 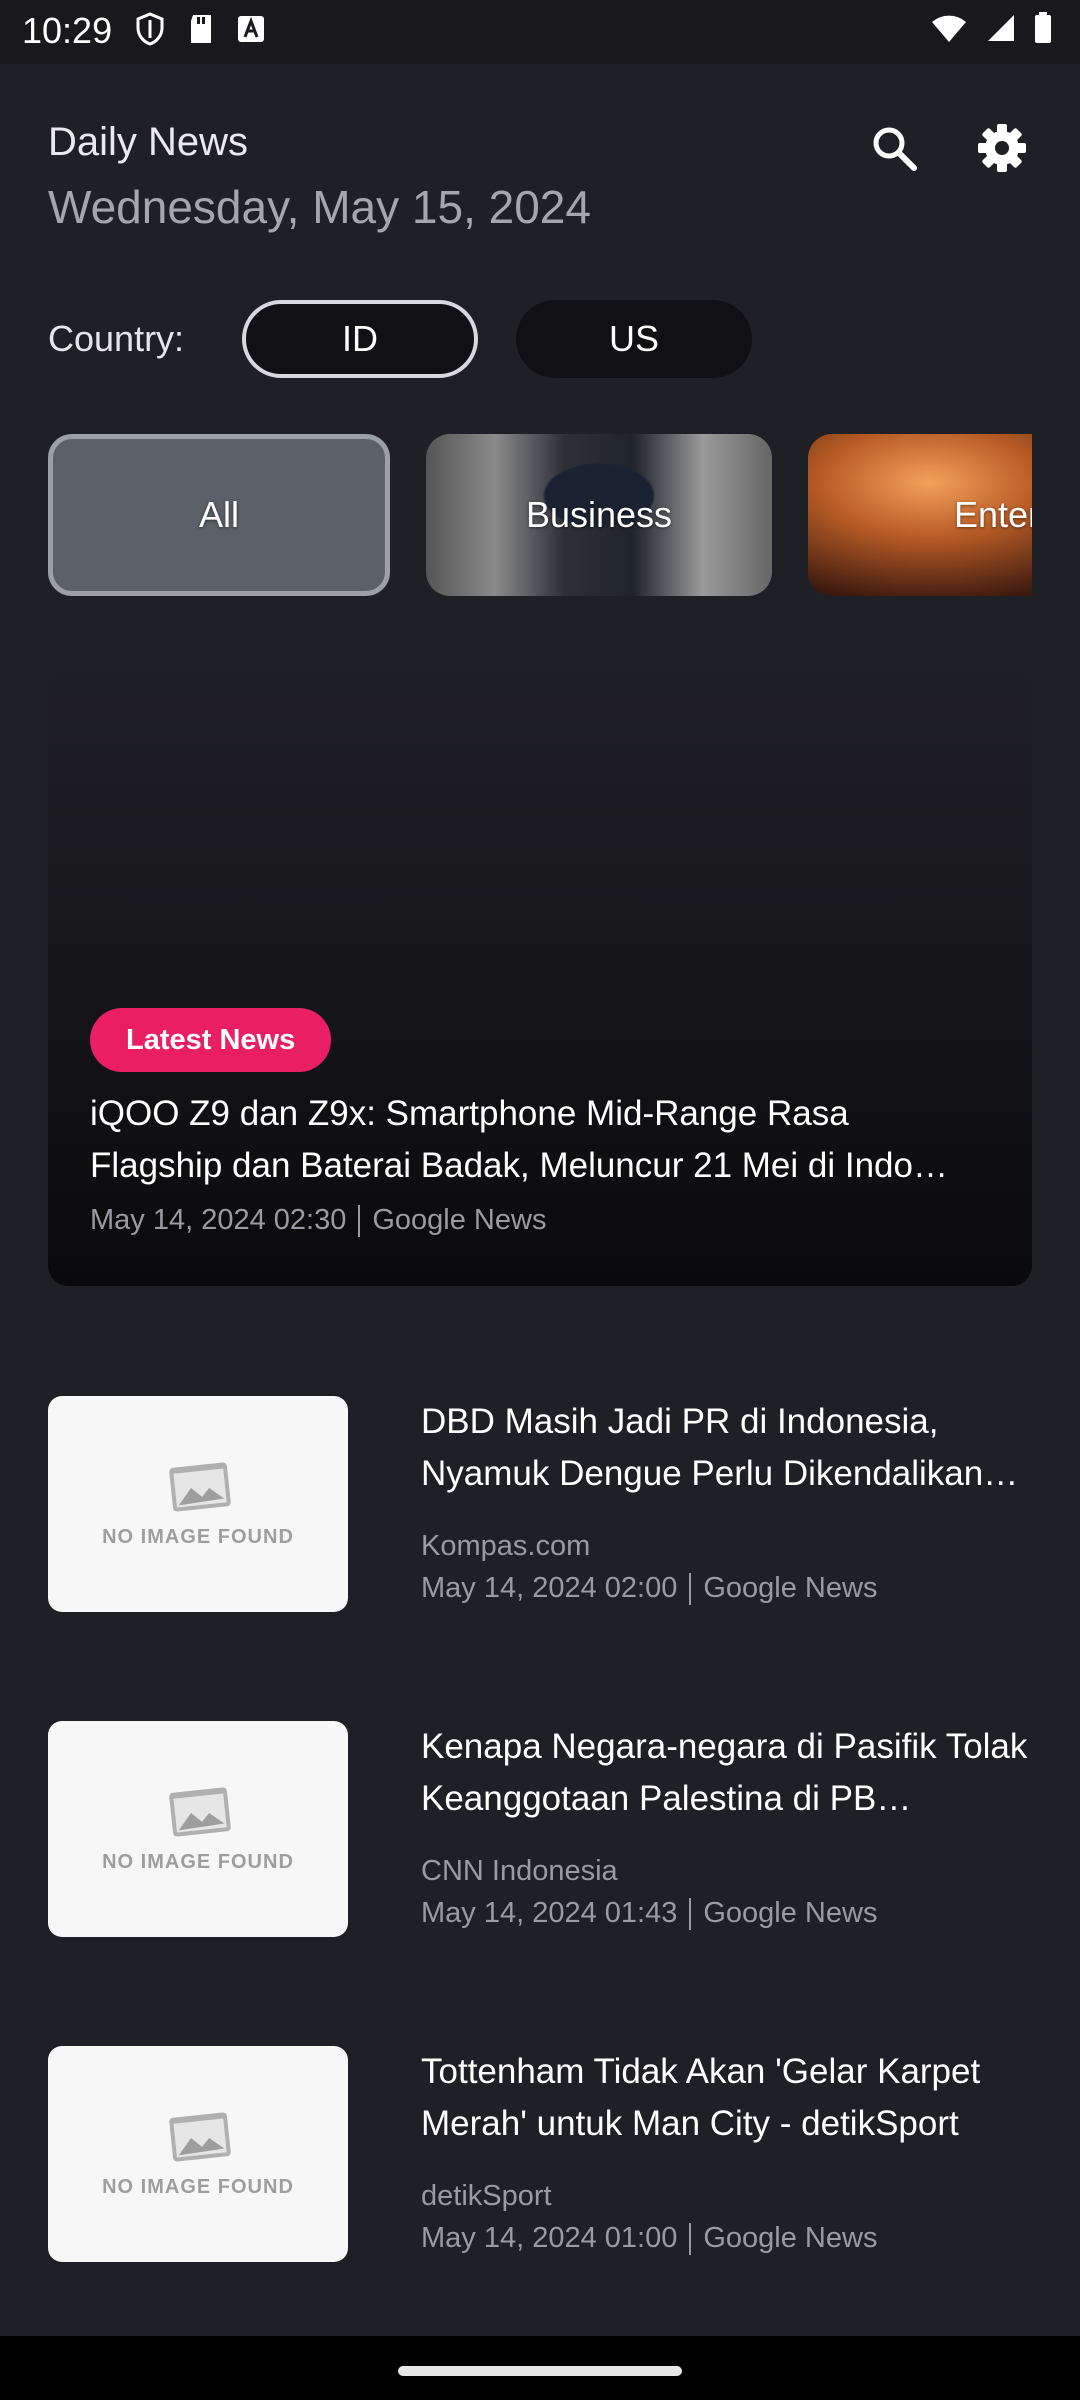 I want to click on font-icon, so click(x=251, y=29).